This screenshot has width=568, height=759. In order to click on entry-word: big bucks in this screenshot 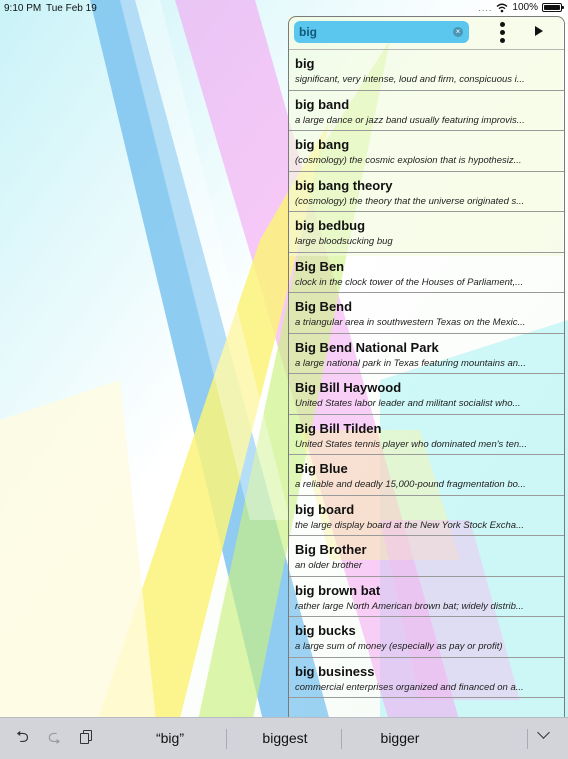, I will do `click(325, 630)`.